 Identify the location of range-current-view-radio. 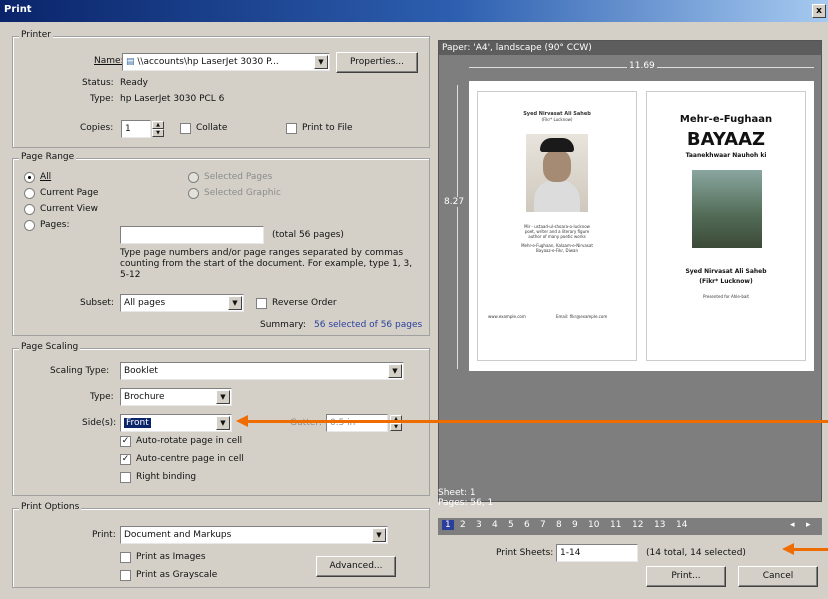
(29, 209).